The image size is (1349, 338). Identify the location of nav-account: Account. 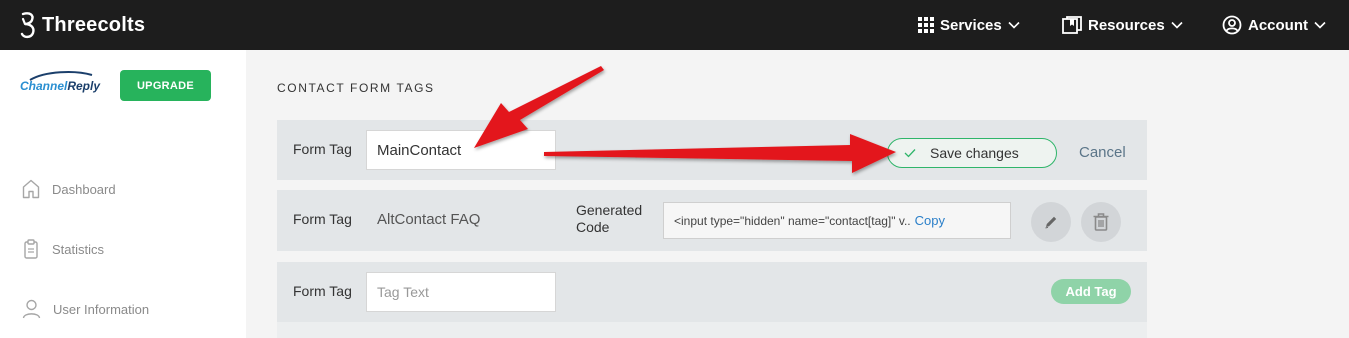
(1274, 25).